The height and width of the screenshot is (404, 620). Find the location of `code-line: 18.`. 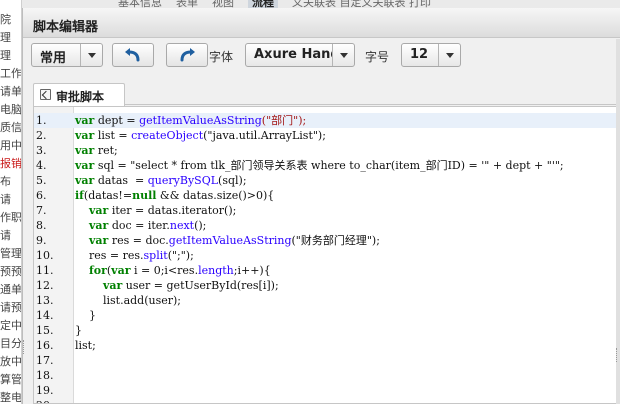

code-line: 18. is located at coordinates (327, 375).